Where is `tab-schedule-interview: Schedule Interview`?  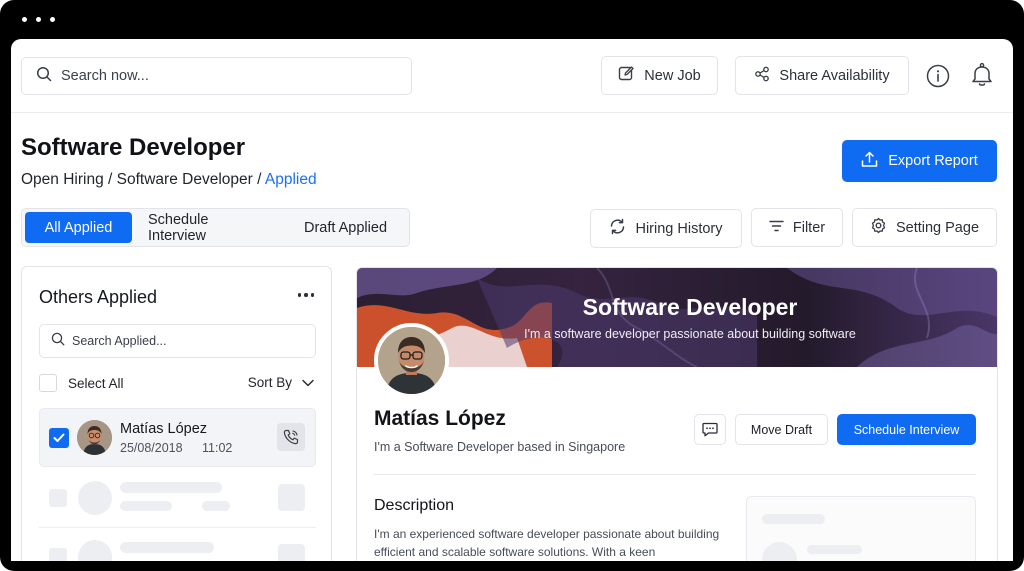
tab-schedule-interview: Schedule Interview is located at coordinates (208, 228).